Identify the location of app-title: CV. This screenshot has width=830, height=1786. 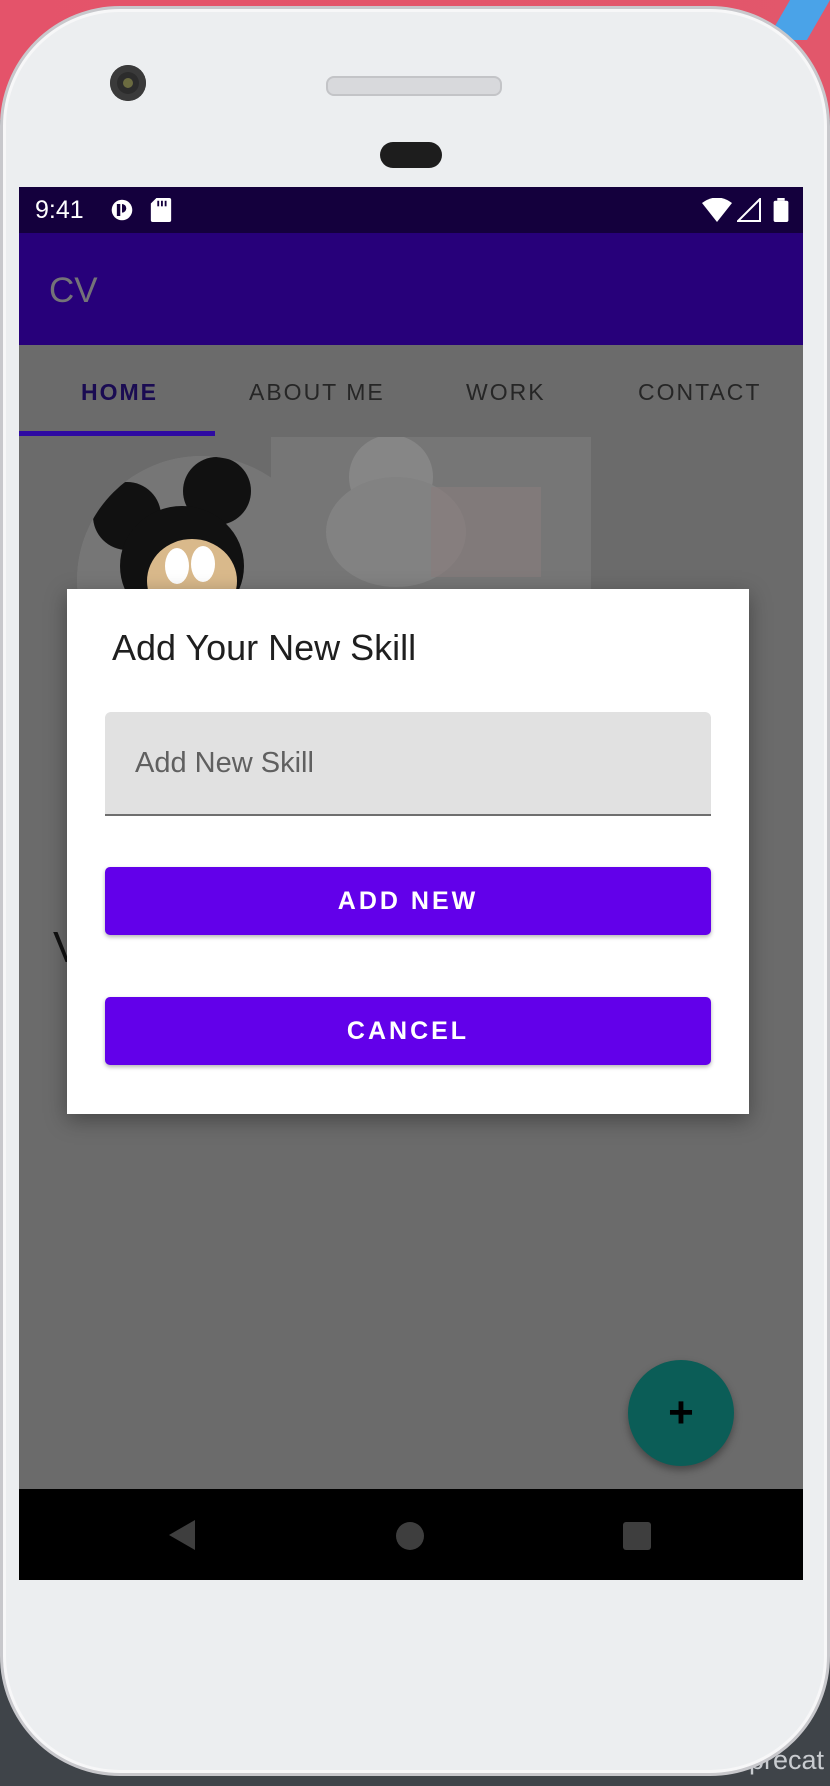
(73, 290).